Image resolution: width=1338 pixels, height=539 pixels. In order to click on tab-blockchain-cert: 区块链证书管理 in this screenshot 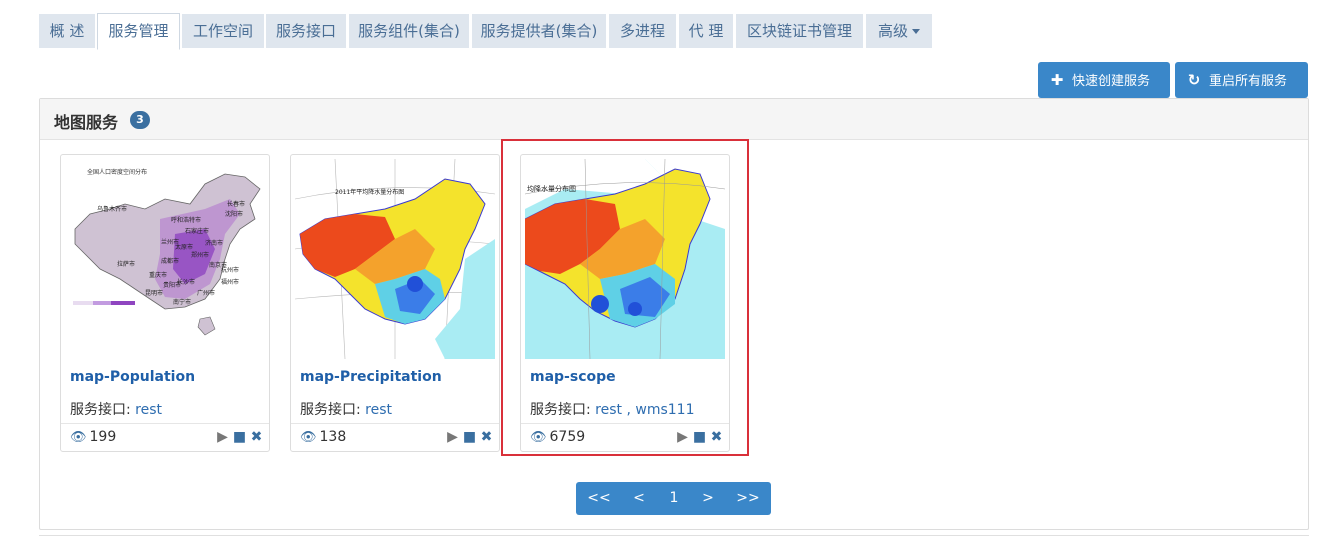, I will do `click(799, 31)`.